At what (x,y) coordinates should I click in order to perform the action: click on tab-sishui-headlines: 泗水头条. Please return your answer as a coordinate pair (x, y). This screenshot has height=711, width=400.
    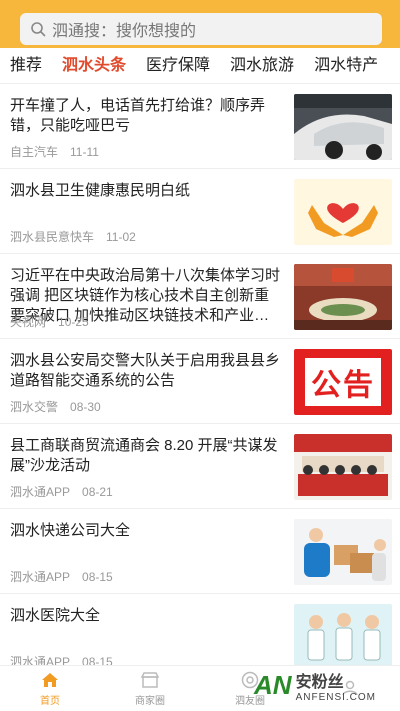
    Looking at the image, I should click on (94, 66).